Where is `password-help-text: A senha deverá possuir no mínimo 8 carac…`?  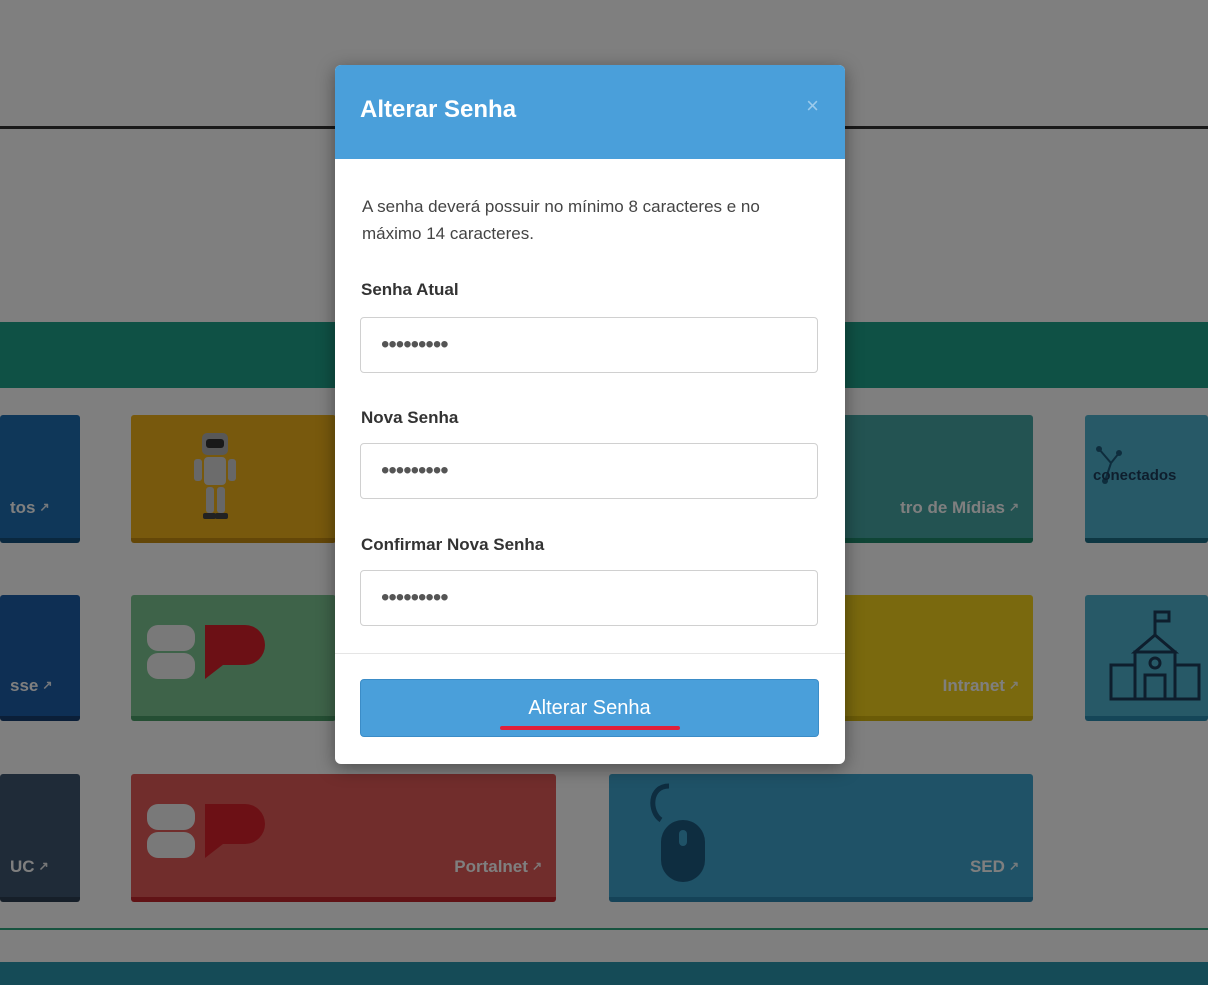
password-help-text: A senha deverá possuir no mínimo 8 carac… is located at coordinates (561, 220).